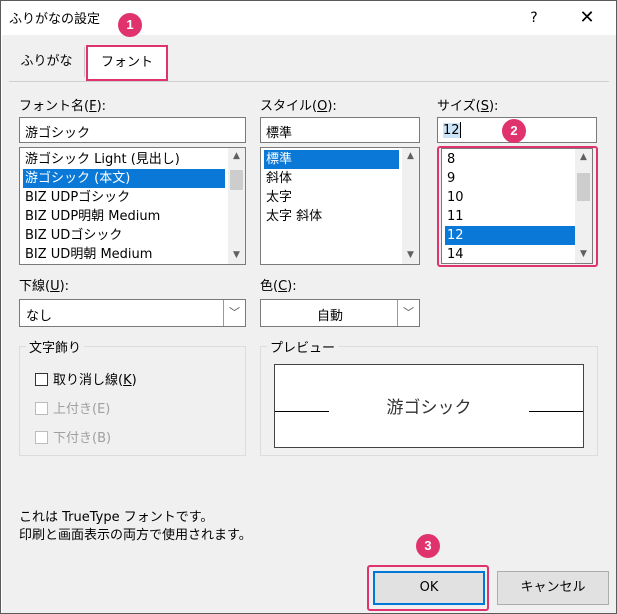 This screenshot has width=617, height=614. What do you see at coordinates (340, 130) in the screenshot?
I see `style-input: 標準` at bounding box center [340, 130].